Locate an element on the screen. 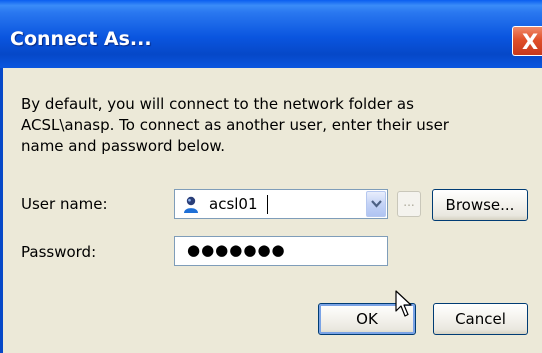 Image resolution: width=542 pixels, height=353 pixels. username-combobox: acsl01 is located at coordinates (281, 204).